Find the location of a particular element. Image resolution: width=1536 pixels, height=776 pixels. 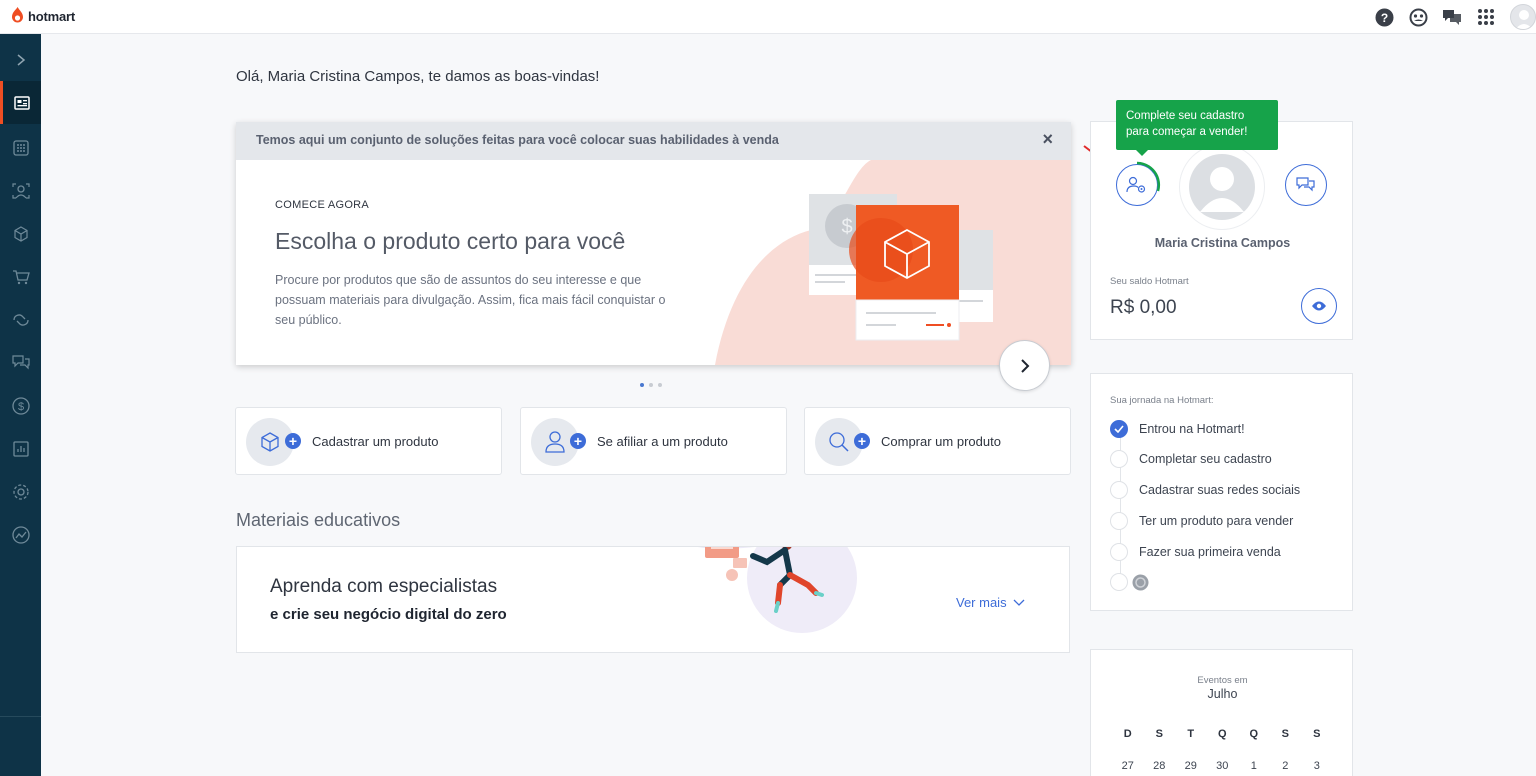

buy-product-card: + Comprar um produto is located at coordinates (937, 441).